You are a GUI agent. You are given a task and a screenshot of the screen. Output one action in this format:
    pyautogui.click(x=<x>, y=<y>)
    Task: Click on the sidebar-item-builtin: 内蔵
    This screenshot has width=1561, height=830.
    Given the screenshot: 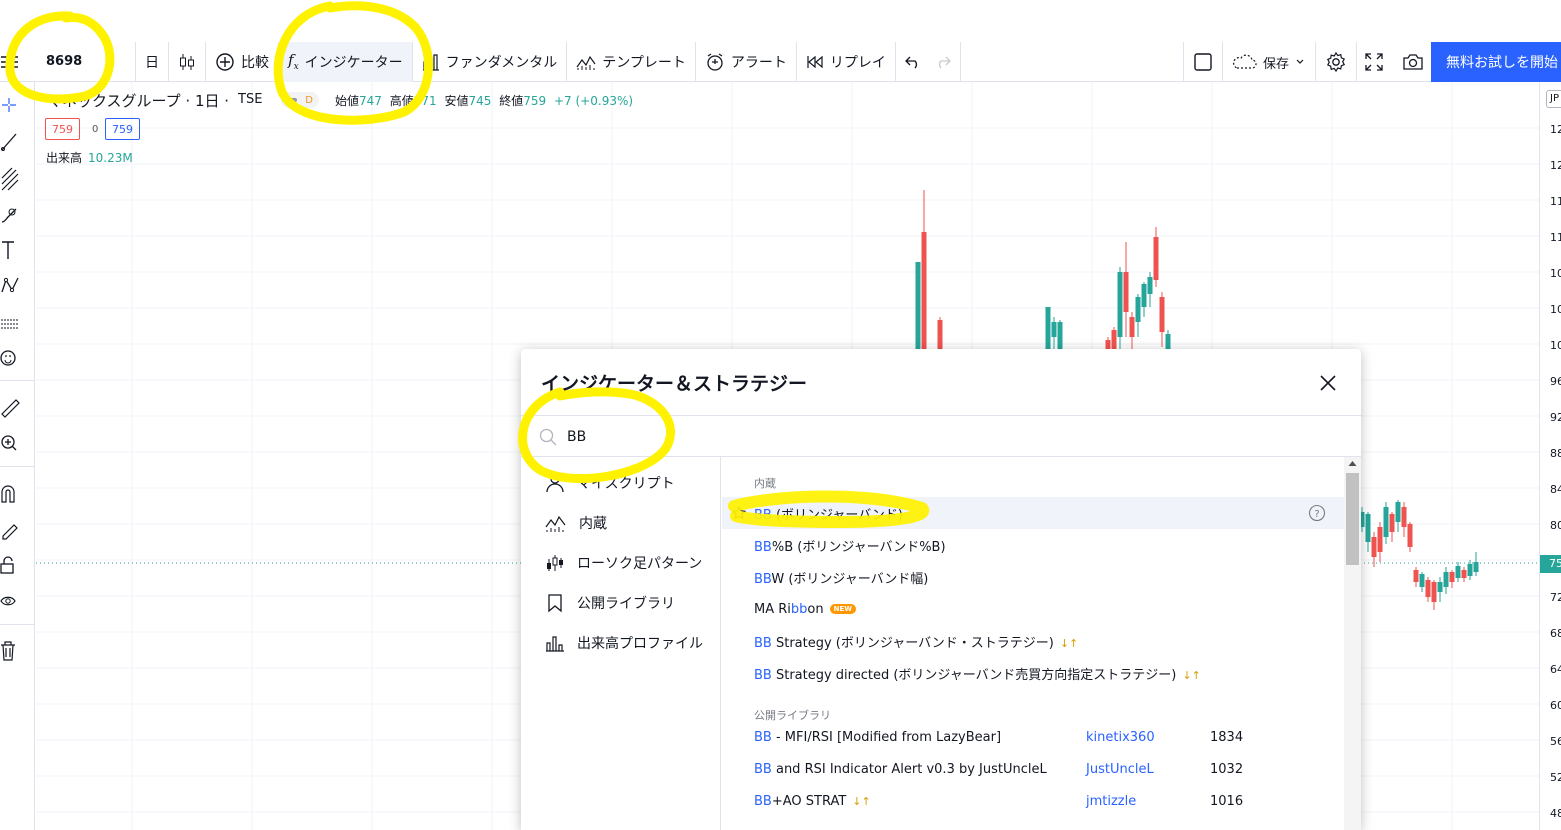 What is the action you would take?
    pyautogui.click(x=576, y=523)
    